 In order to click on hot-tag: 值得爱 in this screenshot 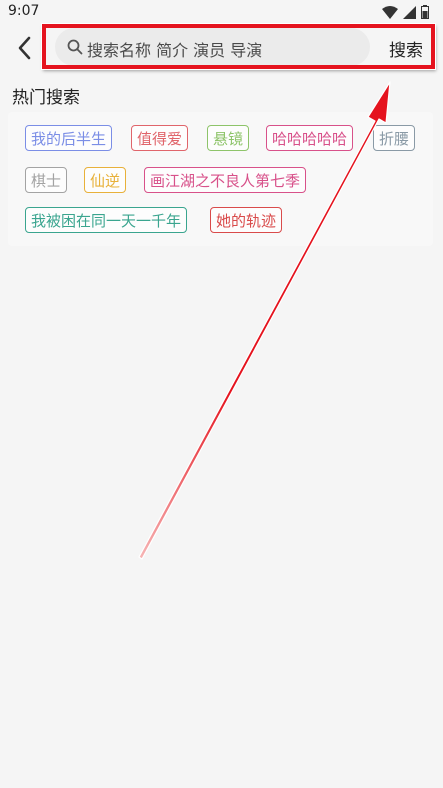, I will do `click(160, 138)`.